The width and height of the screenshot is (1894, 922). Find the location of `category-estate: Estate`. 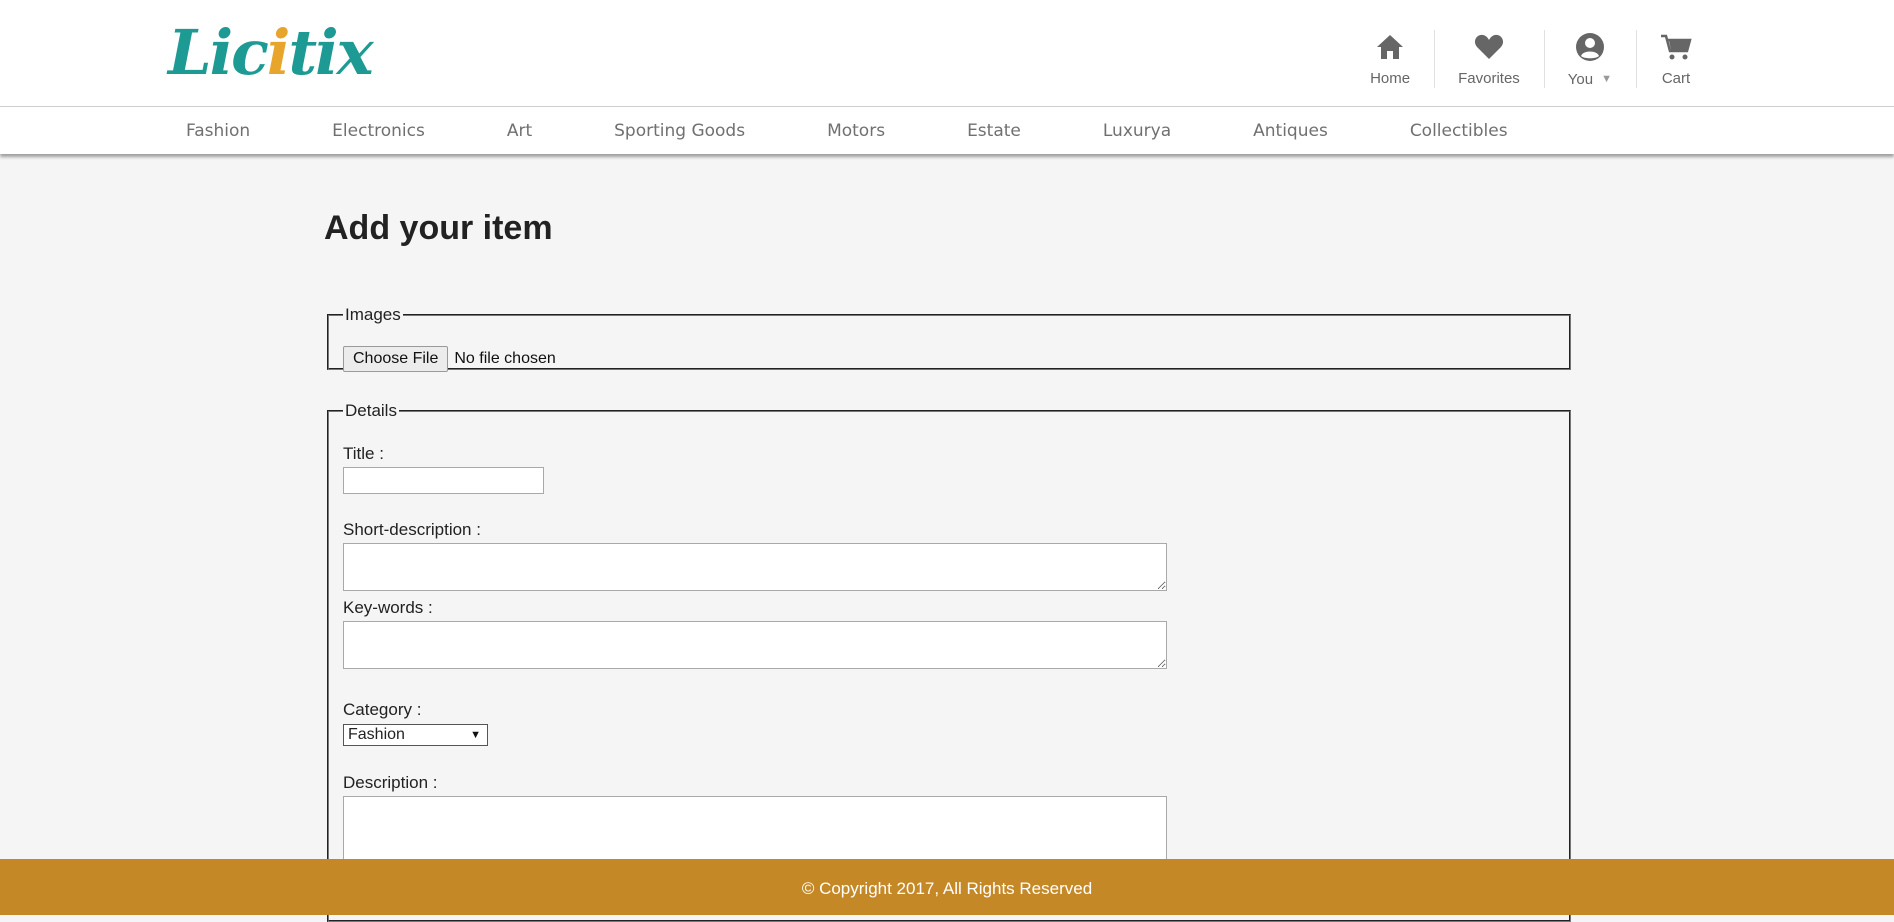

category-estate: Estate is located at coordinates (994, 131).